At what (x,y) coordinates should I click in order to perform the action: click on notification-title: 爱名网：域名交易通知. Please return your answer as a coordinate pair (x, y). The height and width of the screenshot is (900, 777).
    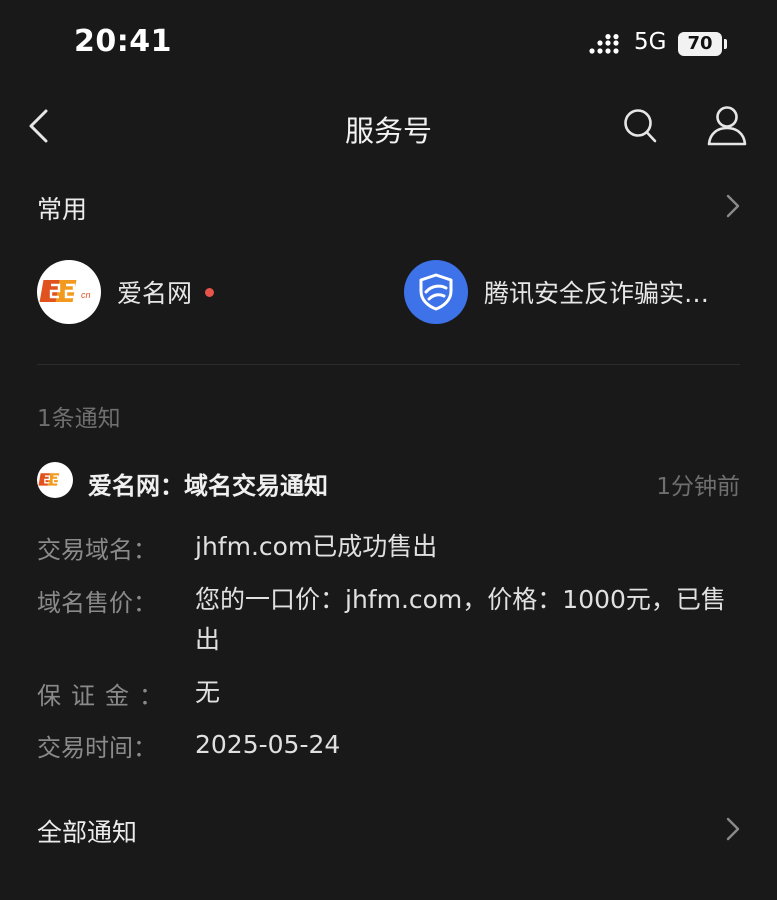
    Looking at the image, I should click on (208, 483).